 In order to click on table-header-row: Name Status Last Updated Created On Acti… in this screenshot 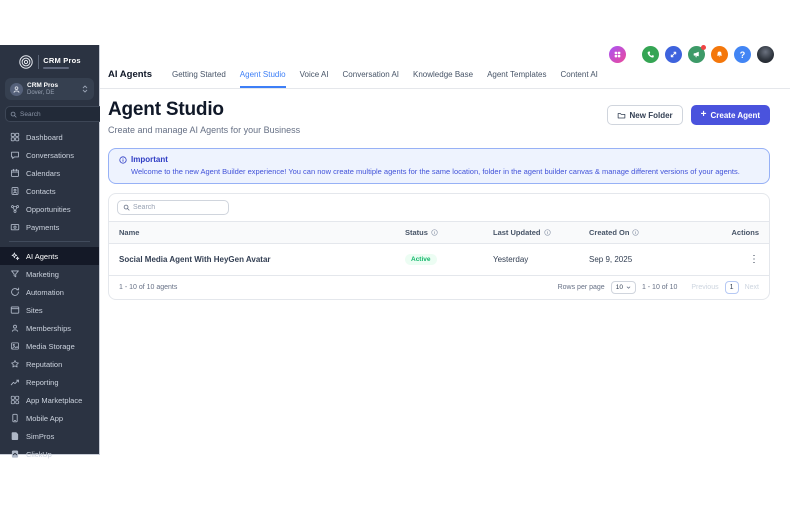, I will do `click(439, 232)`.